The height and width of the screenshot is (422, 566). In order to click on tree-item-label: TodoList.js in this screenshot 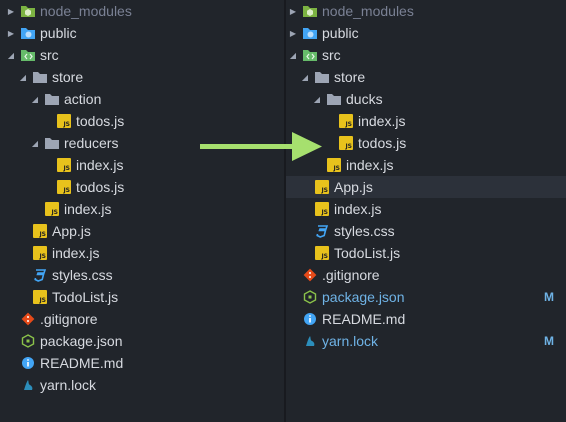, I will do `click(367, 253)`.